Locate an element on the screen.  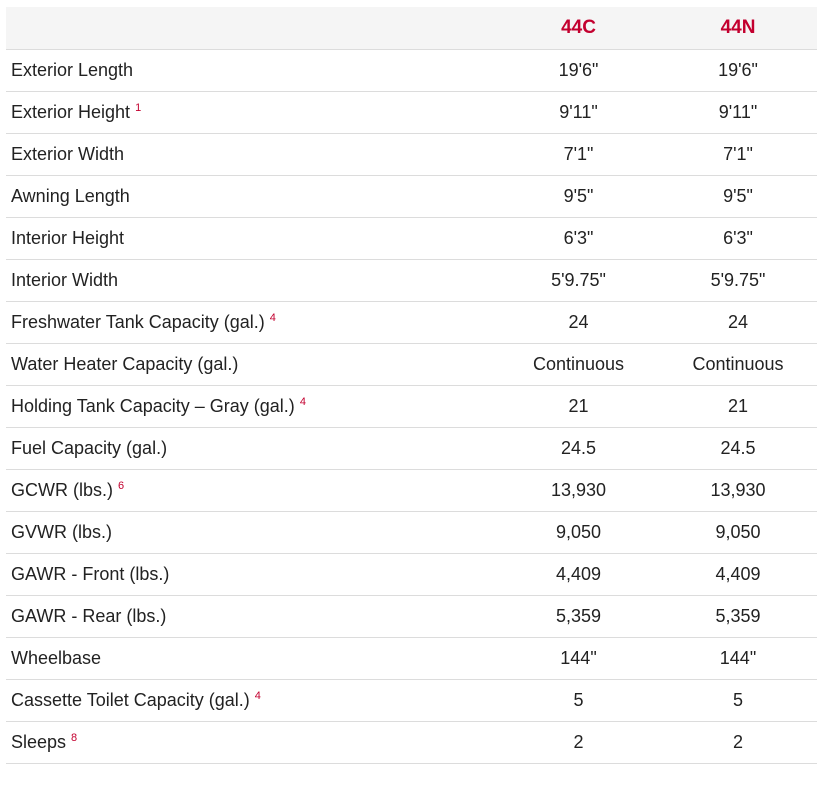
table-row: Interior Height 6'3" 6'3" is located at coordinates (411, 238).